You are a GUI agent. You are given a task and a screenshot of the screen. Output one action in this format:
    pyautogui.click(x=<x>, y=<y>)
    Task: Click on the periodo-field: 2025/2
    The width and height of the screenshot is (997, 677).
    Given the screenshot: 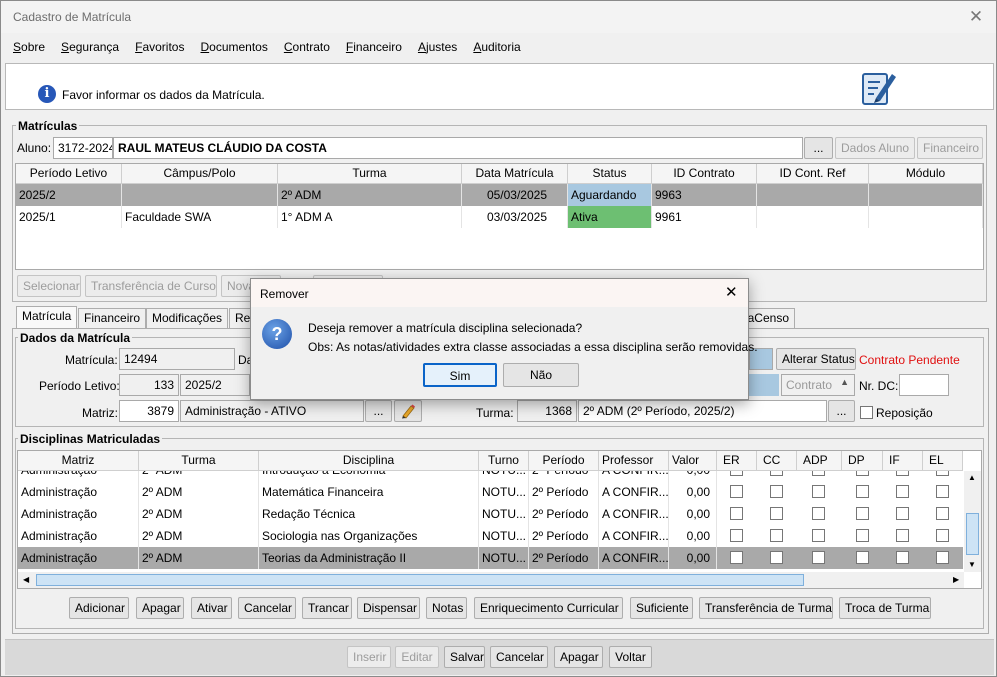 What is the action you would take?
    pyautogui.click(x=215, y=385)
    